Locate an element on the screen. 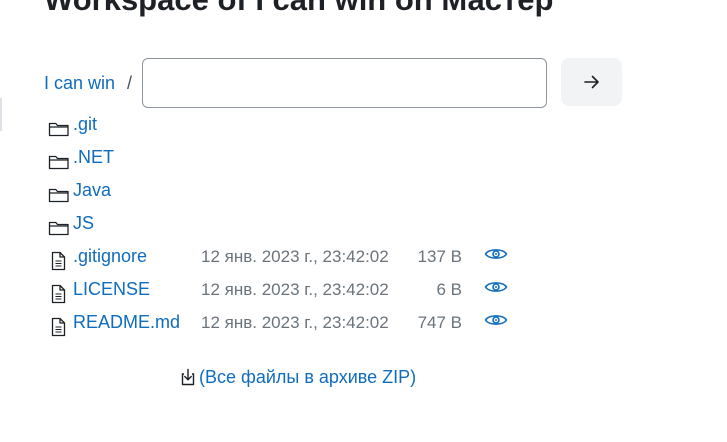  breadcrumb: I can win / is located at coordinates (296, 83).